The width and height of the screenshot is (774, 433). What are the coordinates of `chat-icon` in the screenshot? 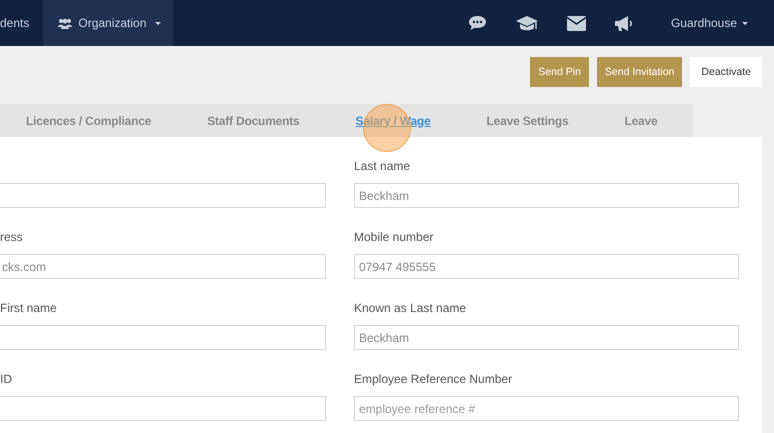 It's located at (477, 23).